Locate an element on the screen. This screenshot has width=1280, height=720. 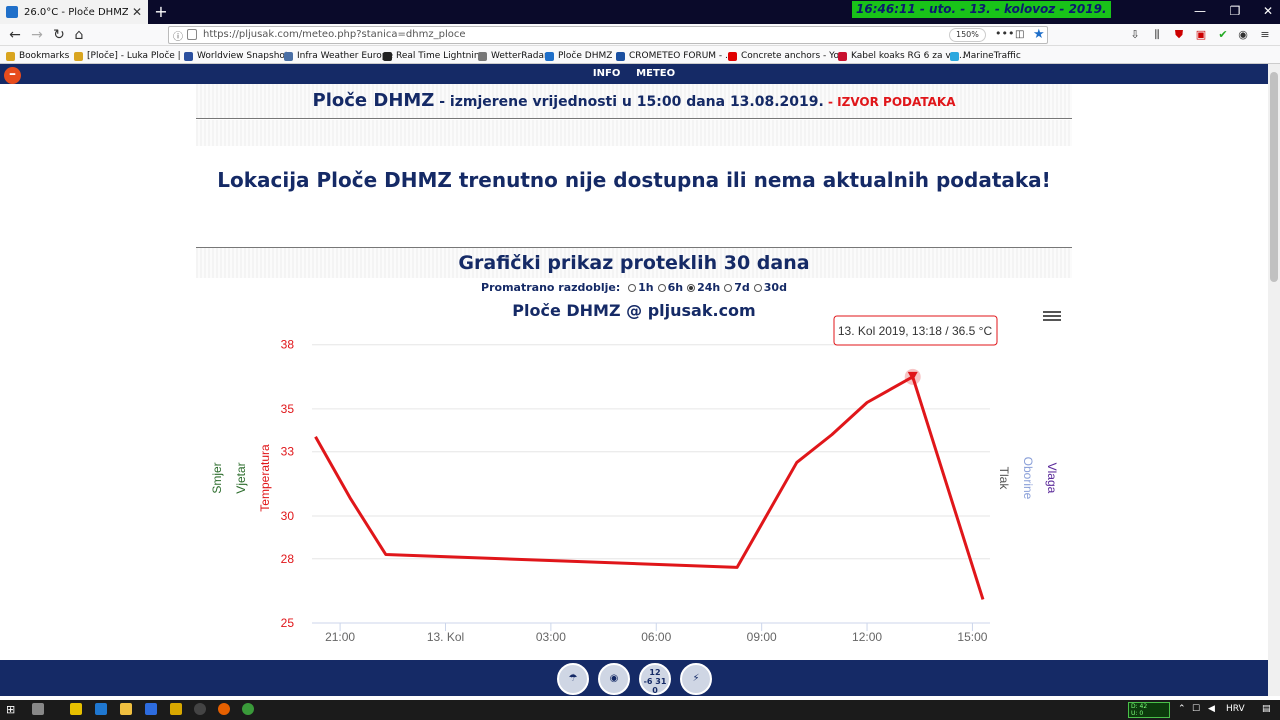
bookmark-label: Infra Weather Europe is located at coordinates (345, 56).